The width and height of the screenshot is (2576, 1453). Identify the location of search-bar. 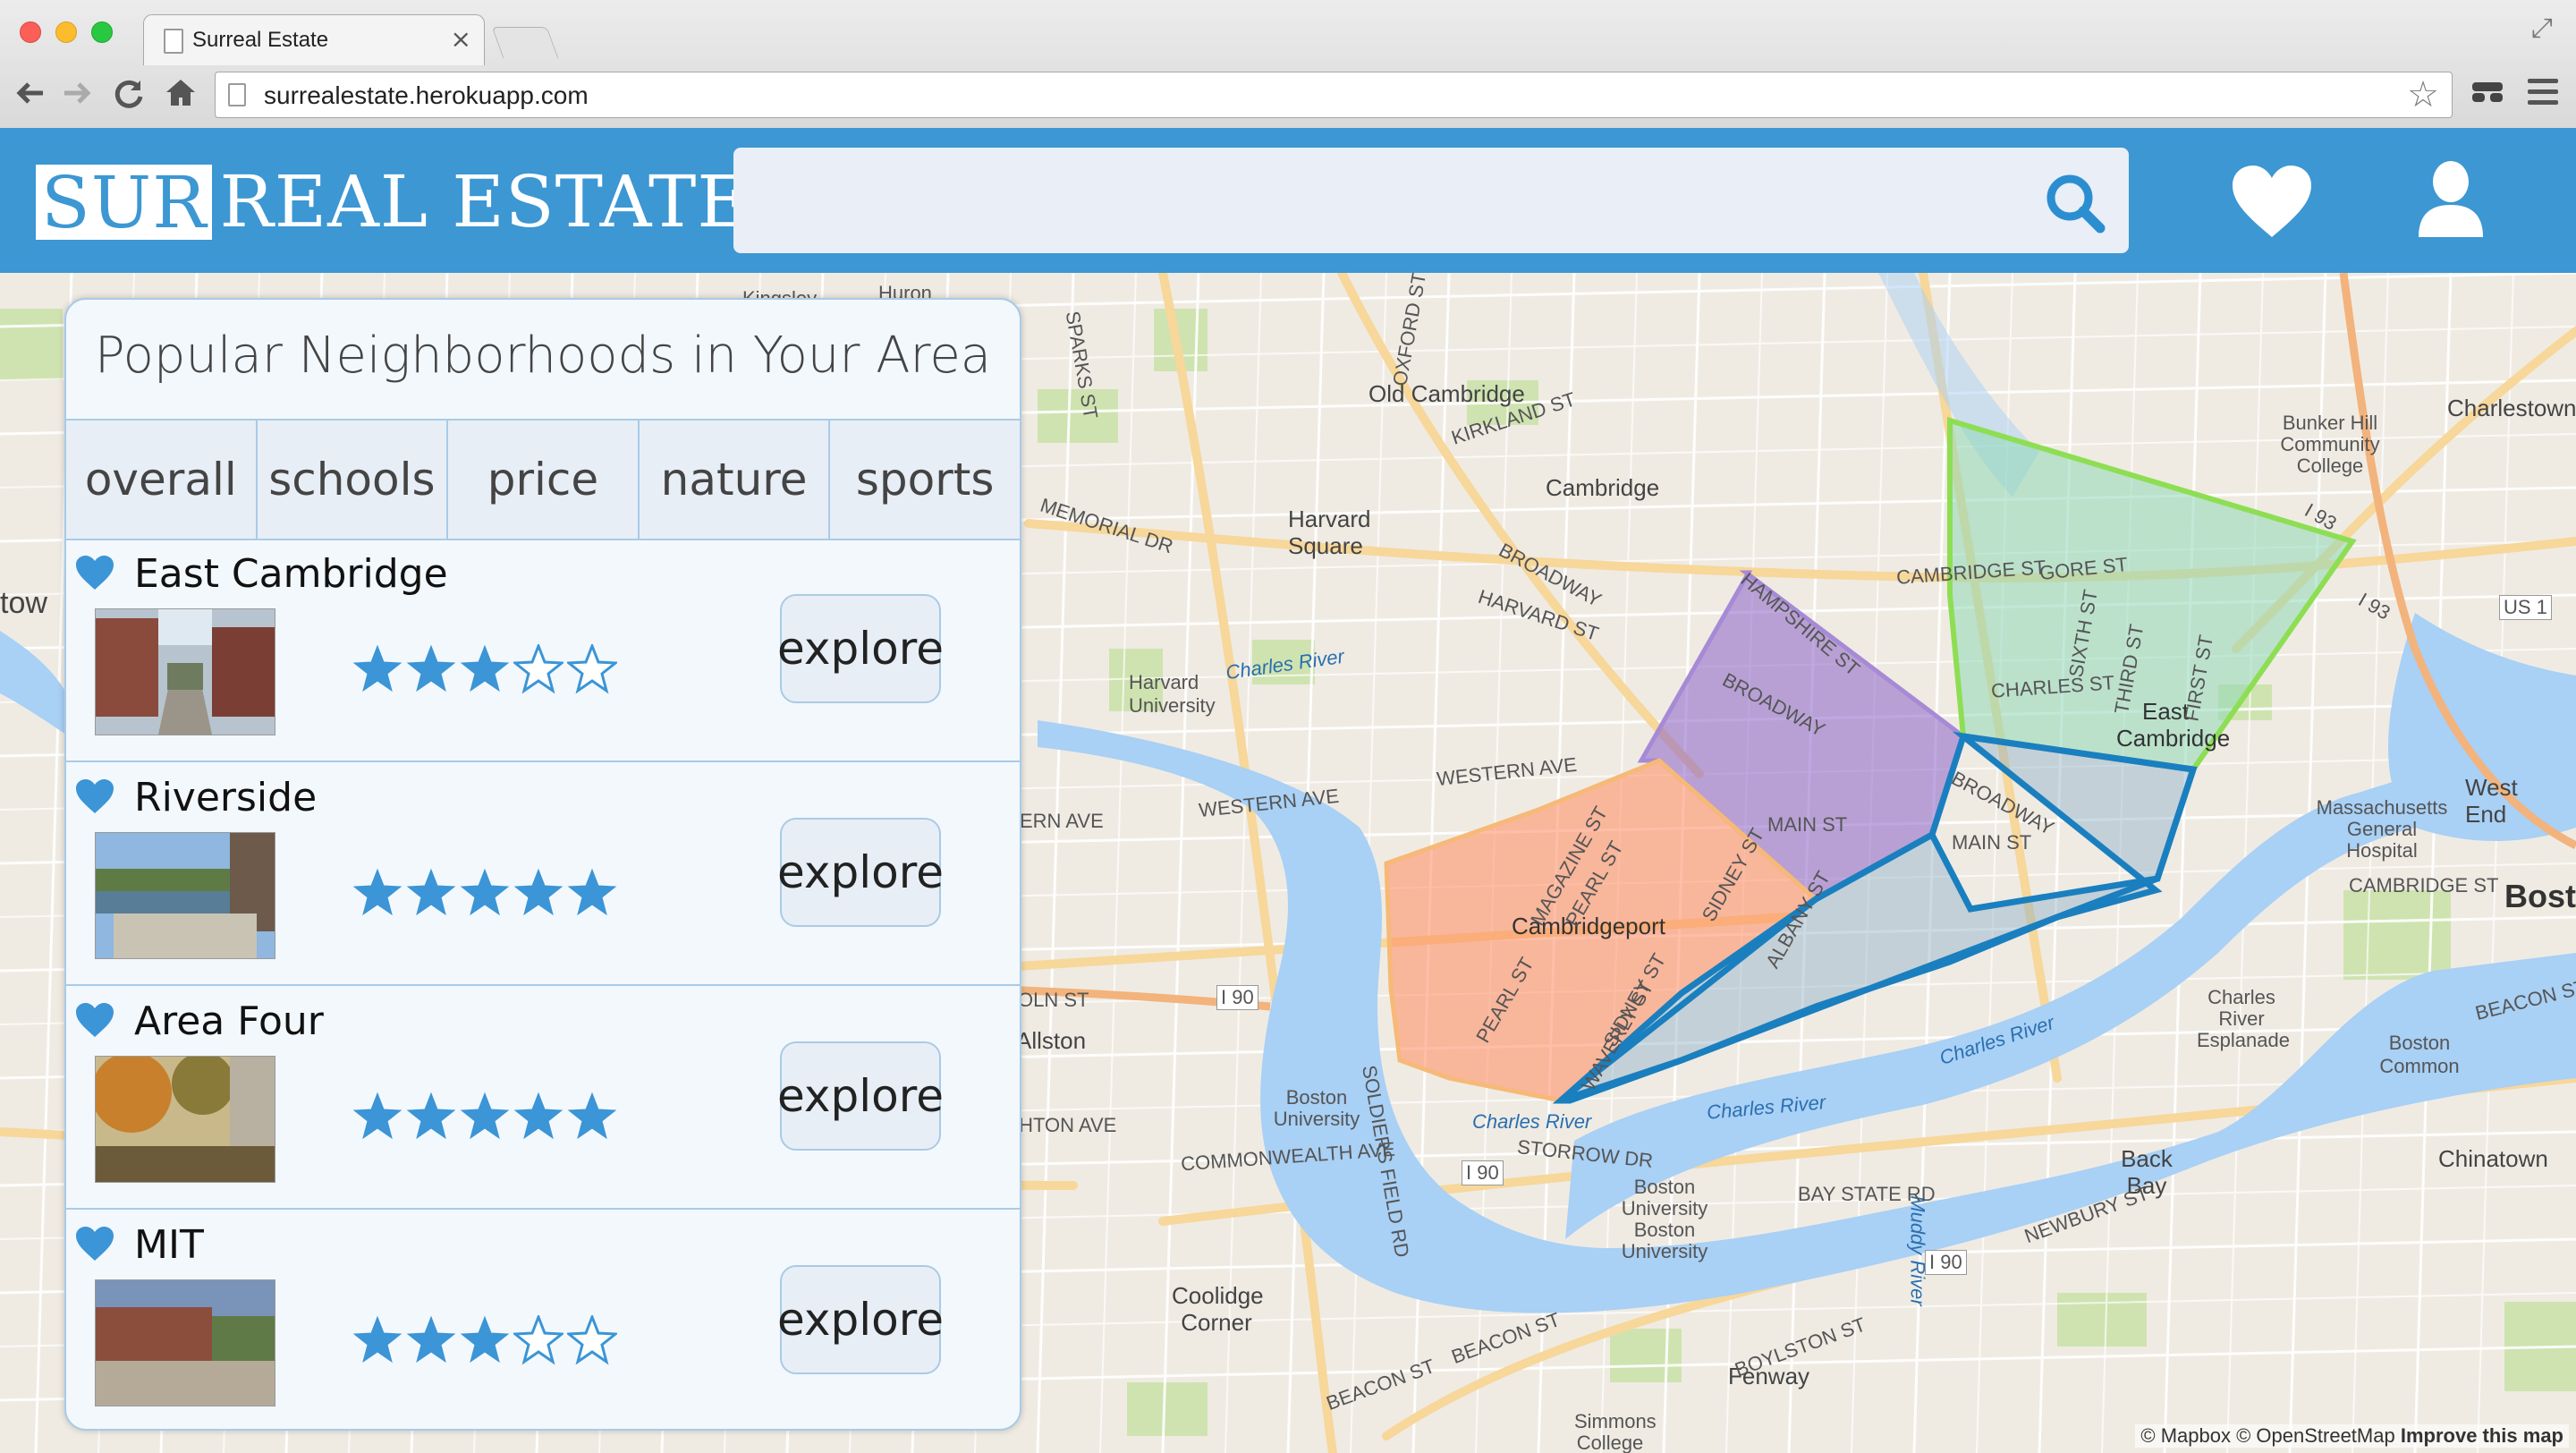
(1431, 200).